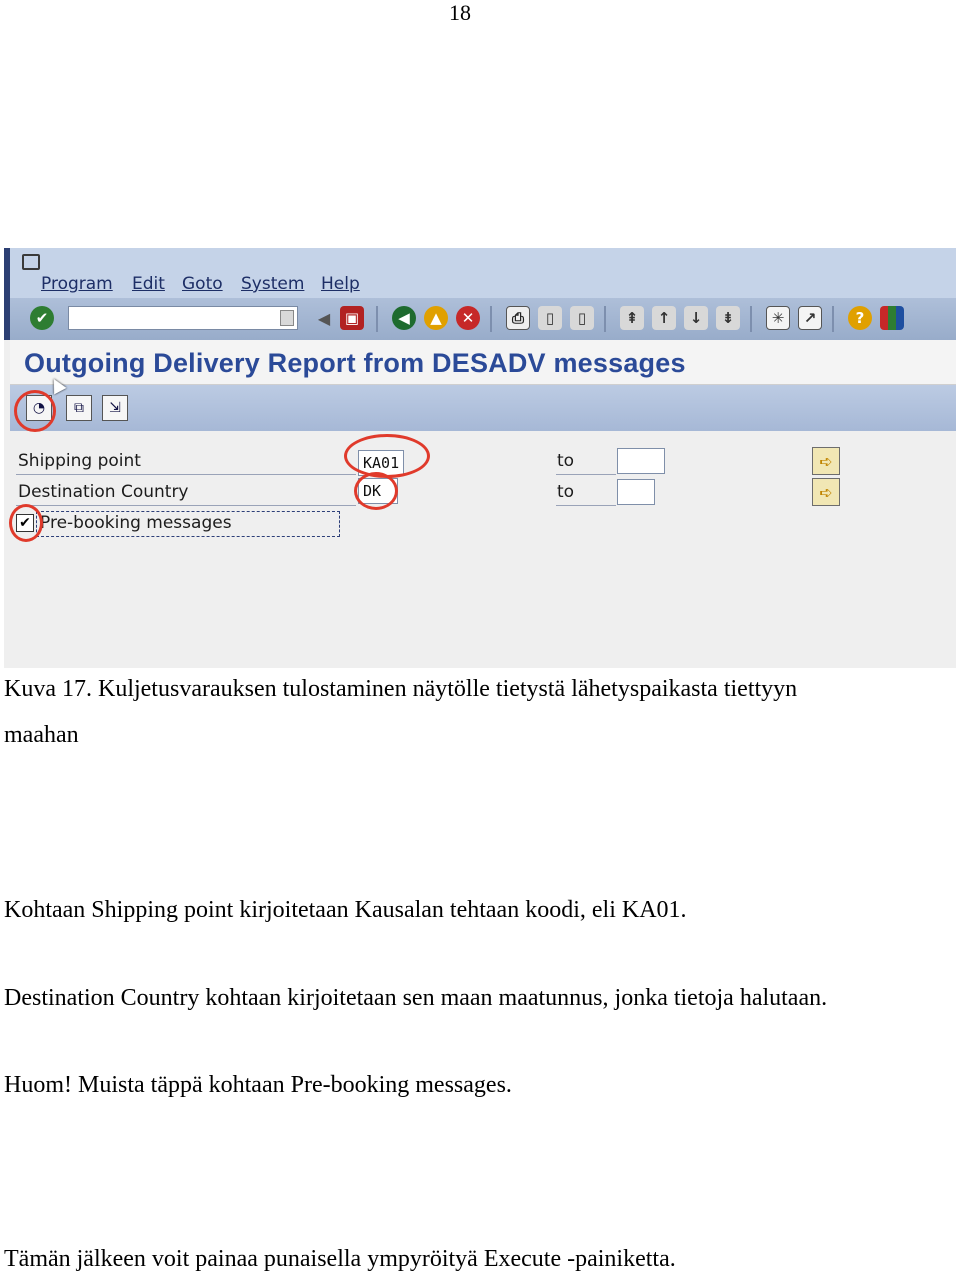  What do you see at coordinates (31, 262) in the screenshot?
I see `window-menu-icon` at bounding box center [31, 262].